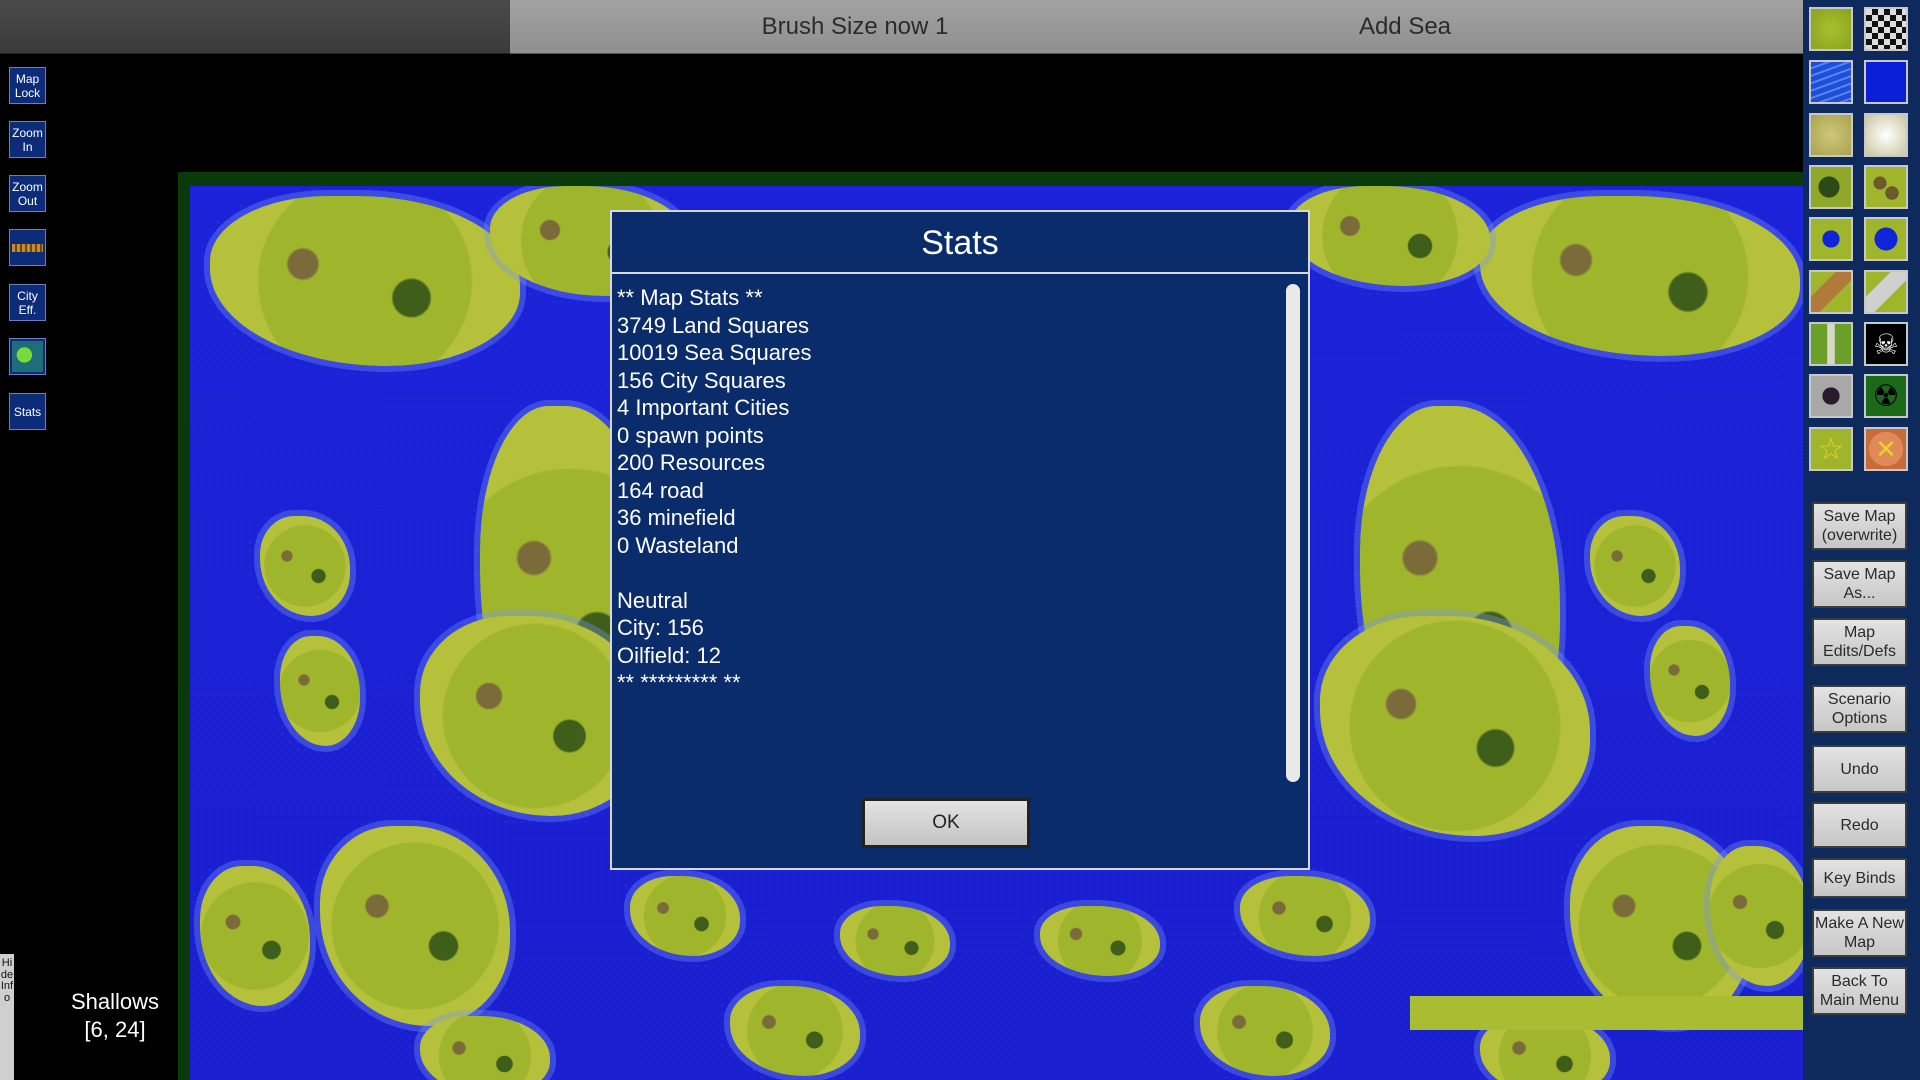 Image resolution: width=1920 pixels, height=1080 pixels. I want to click on save-map-overwrite-button: Save Map (overwrite), so click(1859, 526).